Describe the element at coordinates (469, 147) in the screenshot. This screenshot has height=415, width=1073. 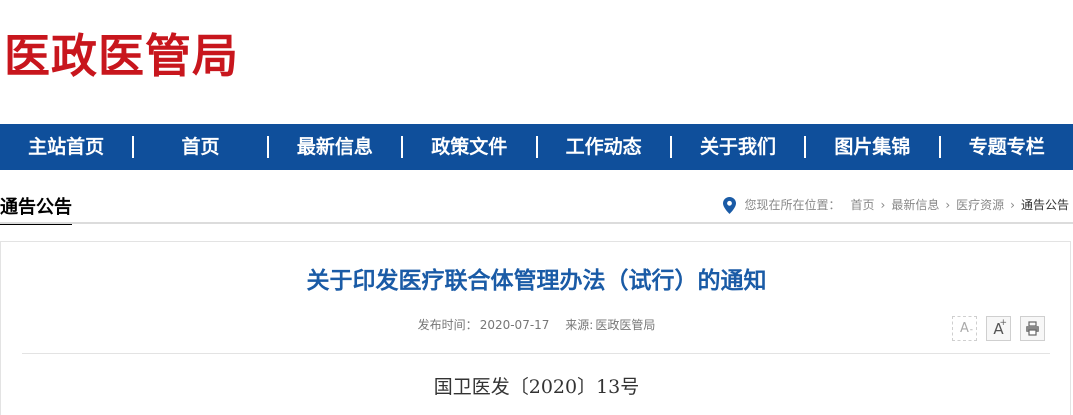
I see `nav-item-policy-docs: 政策文件` at that location.